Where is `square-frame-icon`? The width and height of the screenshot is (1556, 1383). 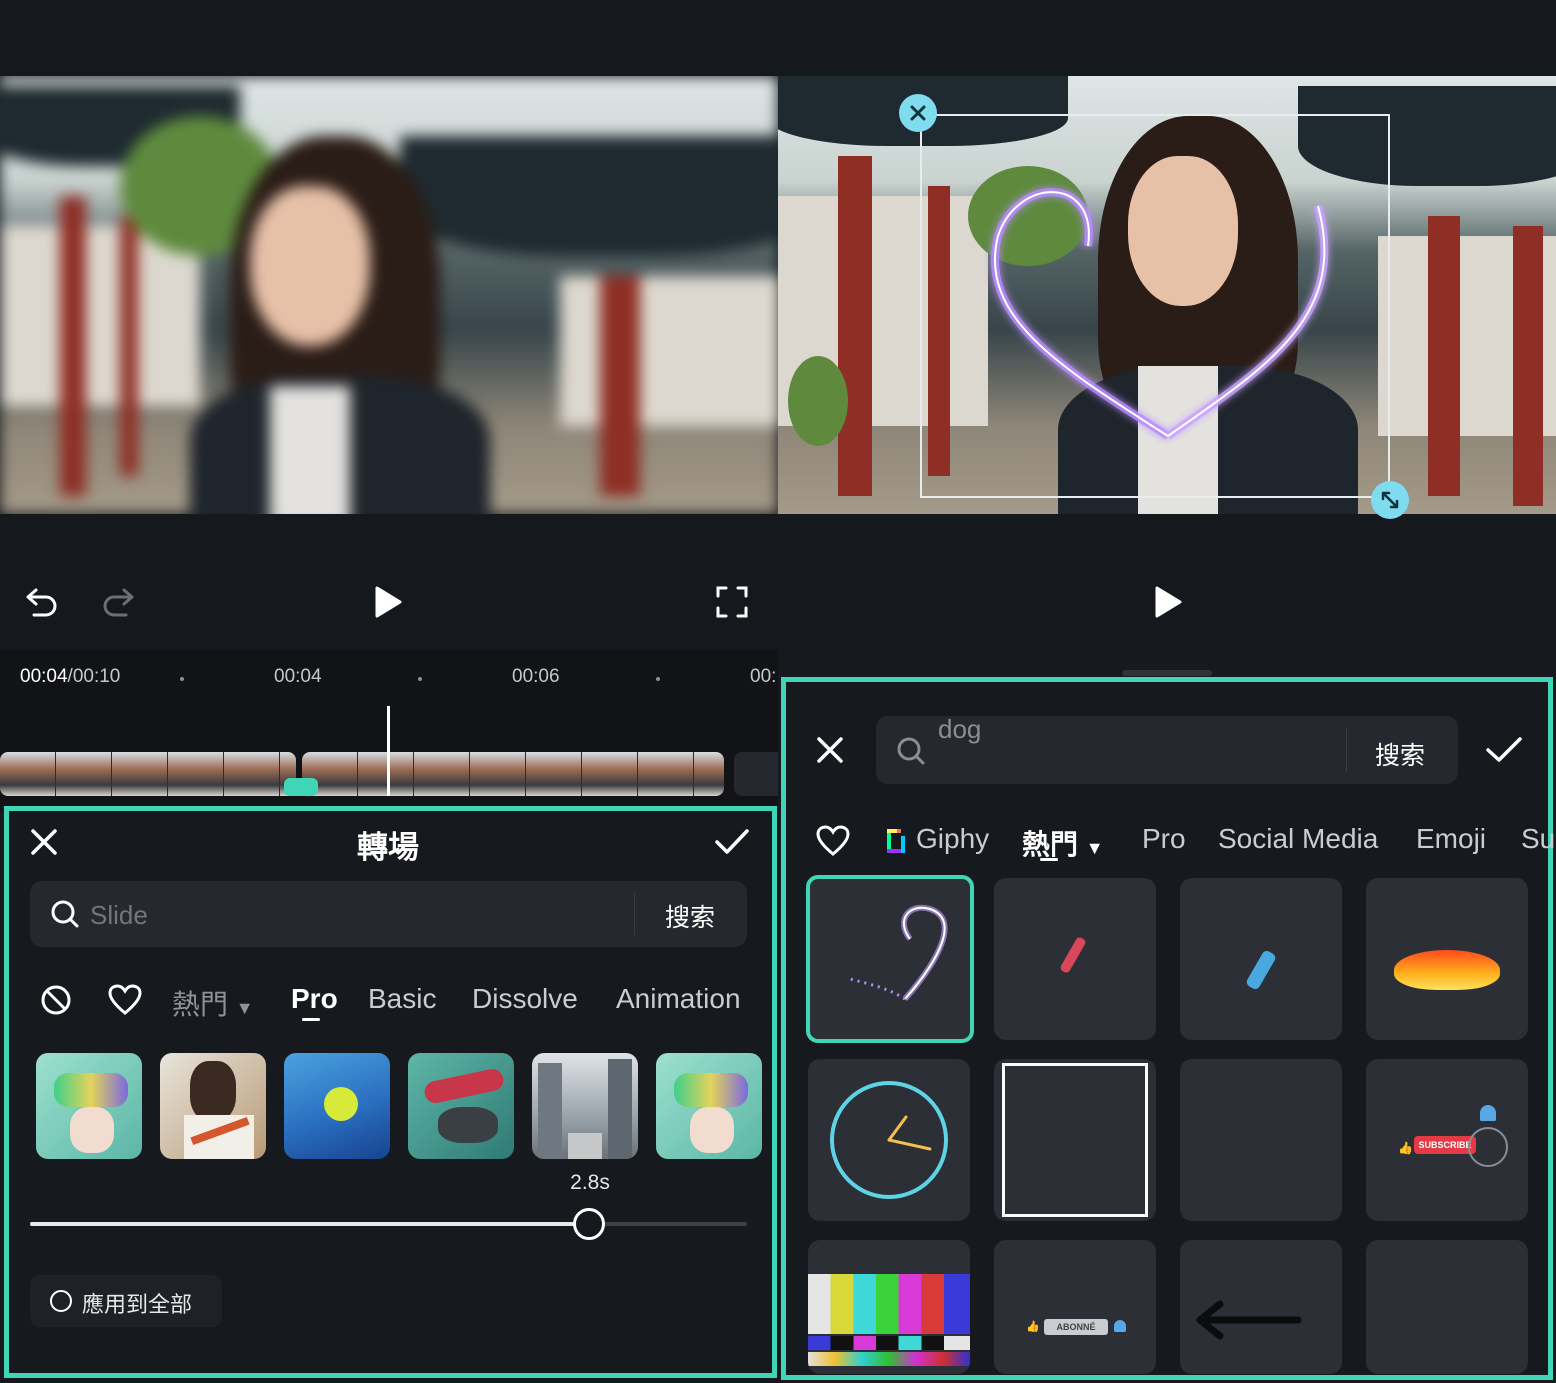 square-frame-icon is located at coordinates (1075, 1140).